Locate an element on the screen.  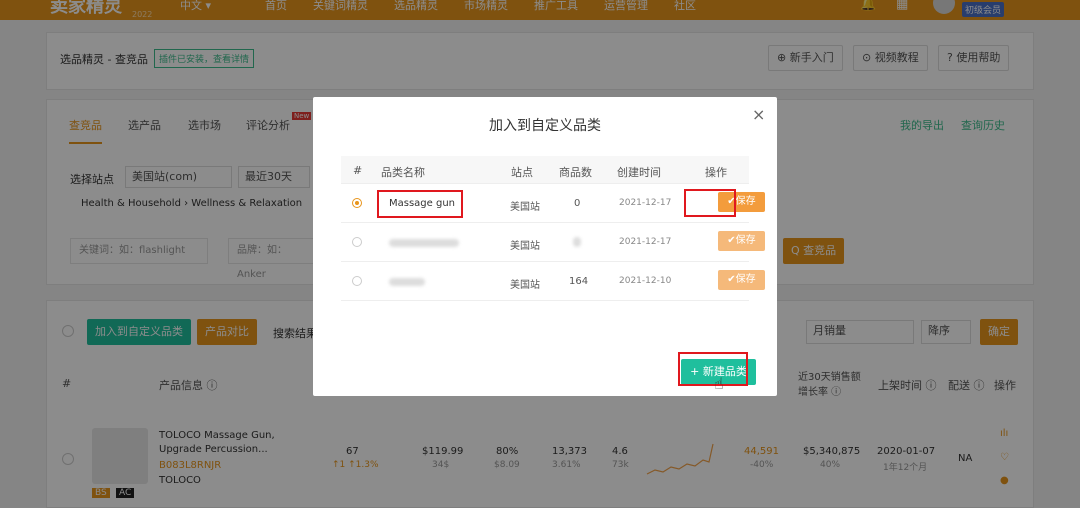
modal-title: 加入到自定义品类 is located at coordinates (545, 126).